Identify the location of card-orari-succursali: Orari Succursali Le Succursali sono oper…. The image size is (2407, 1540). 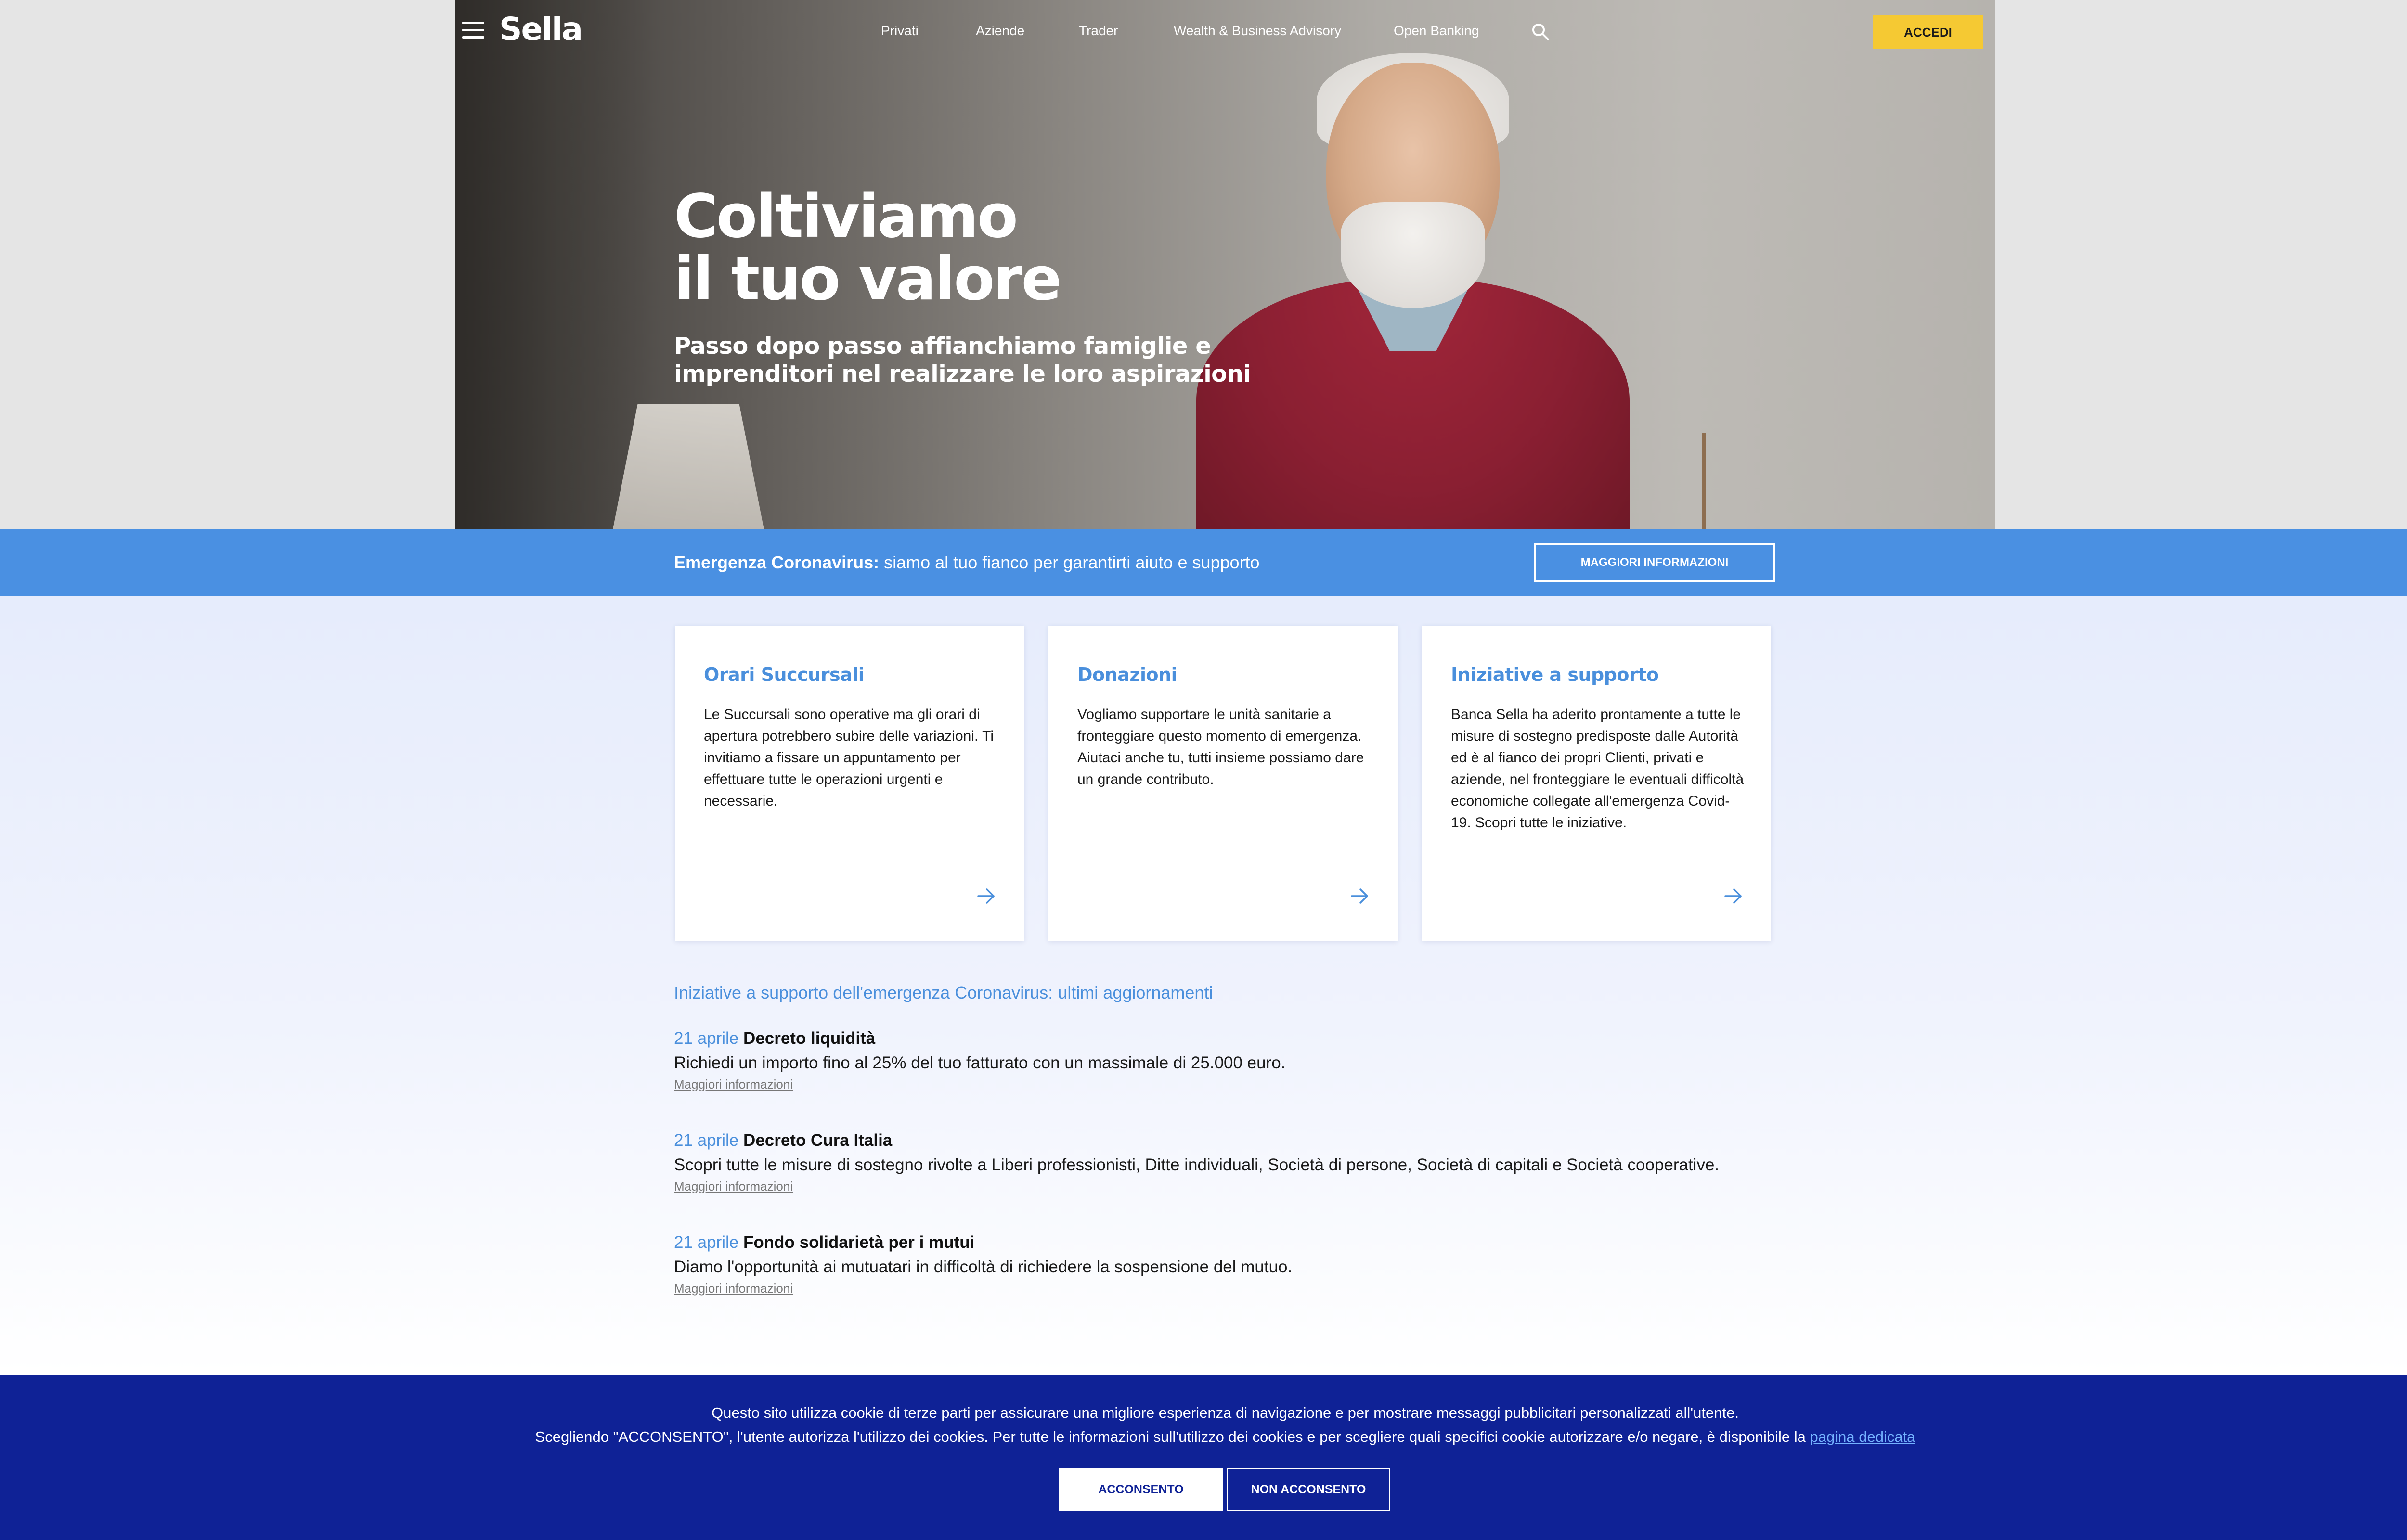
(849, 783).